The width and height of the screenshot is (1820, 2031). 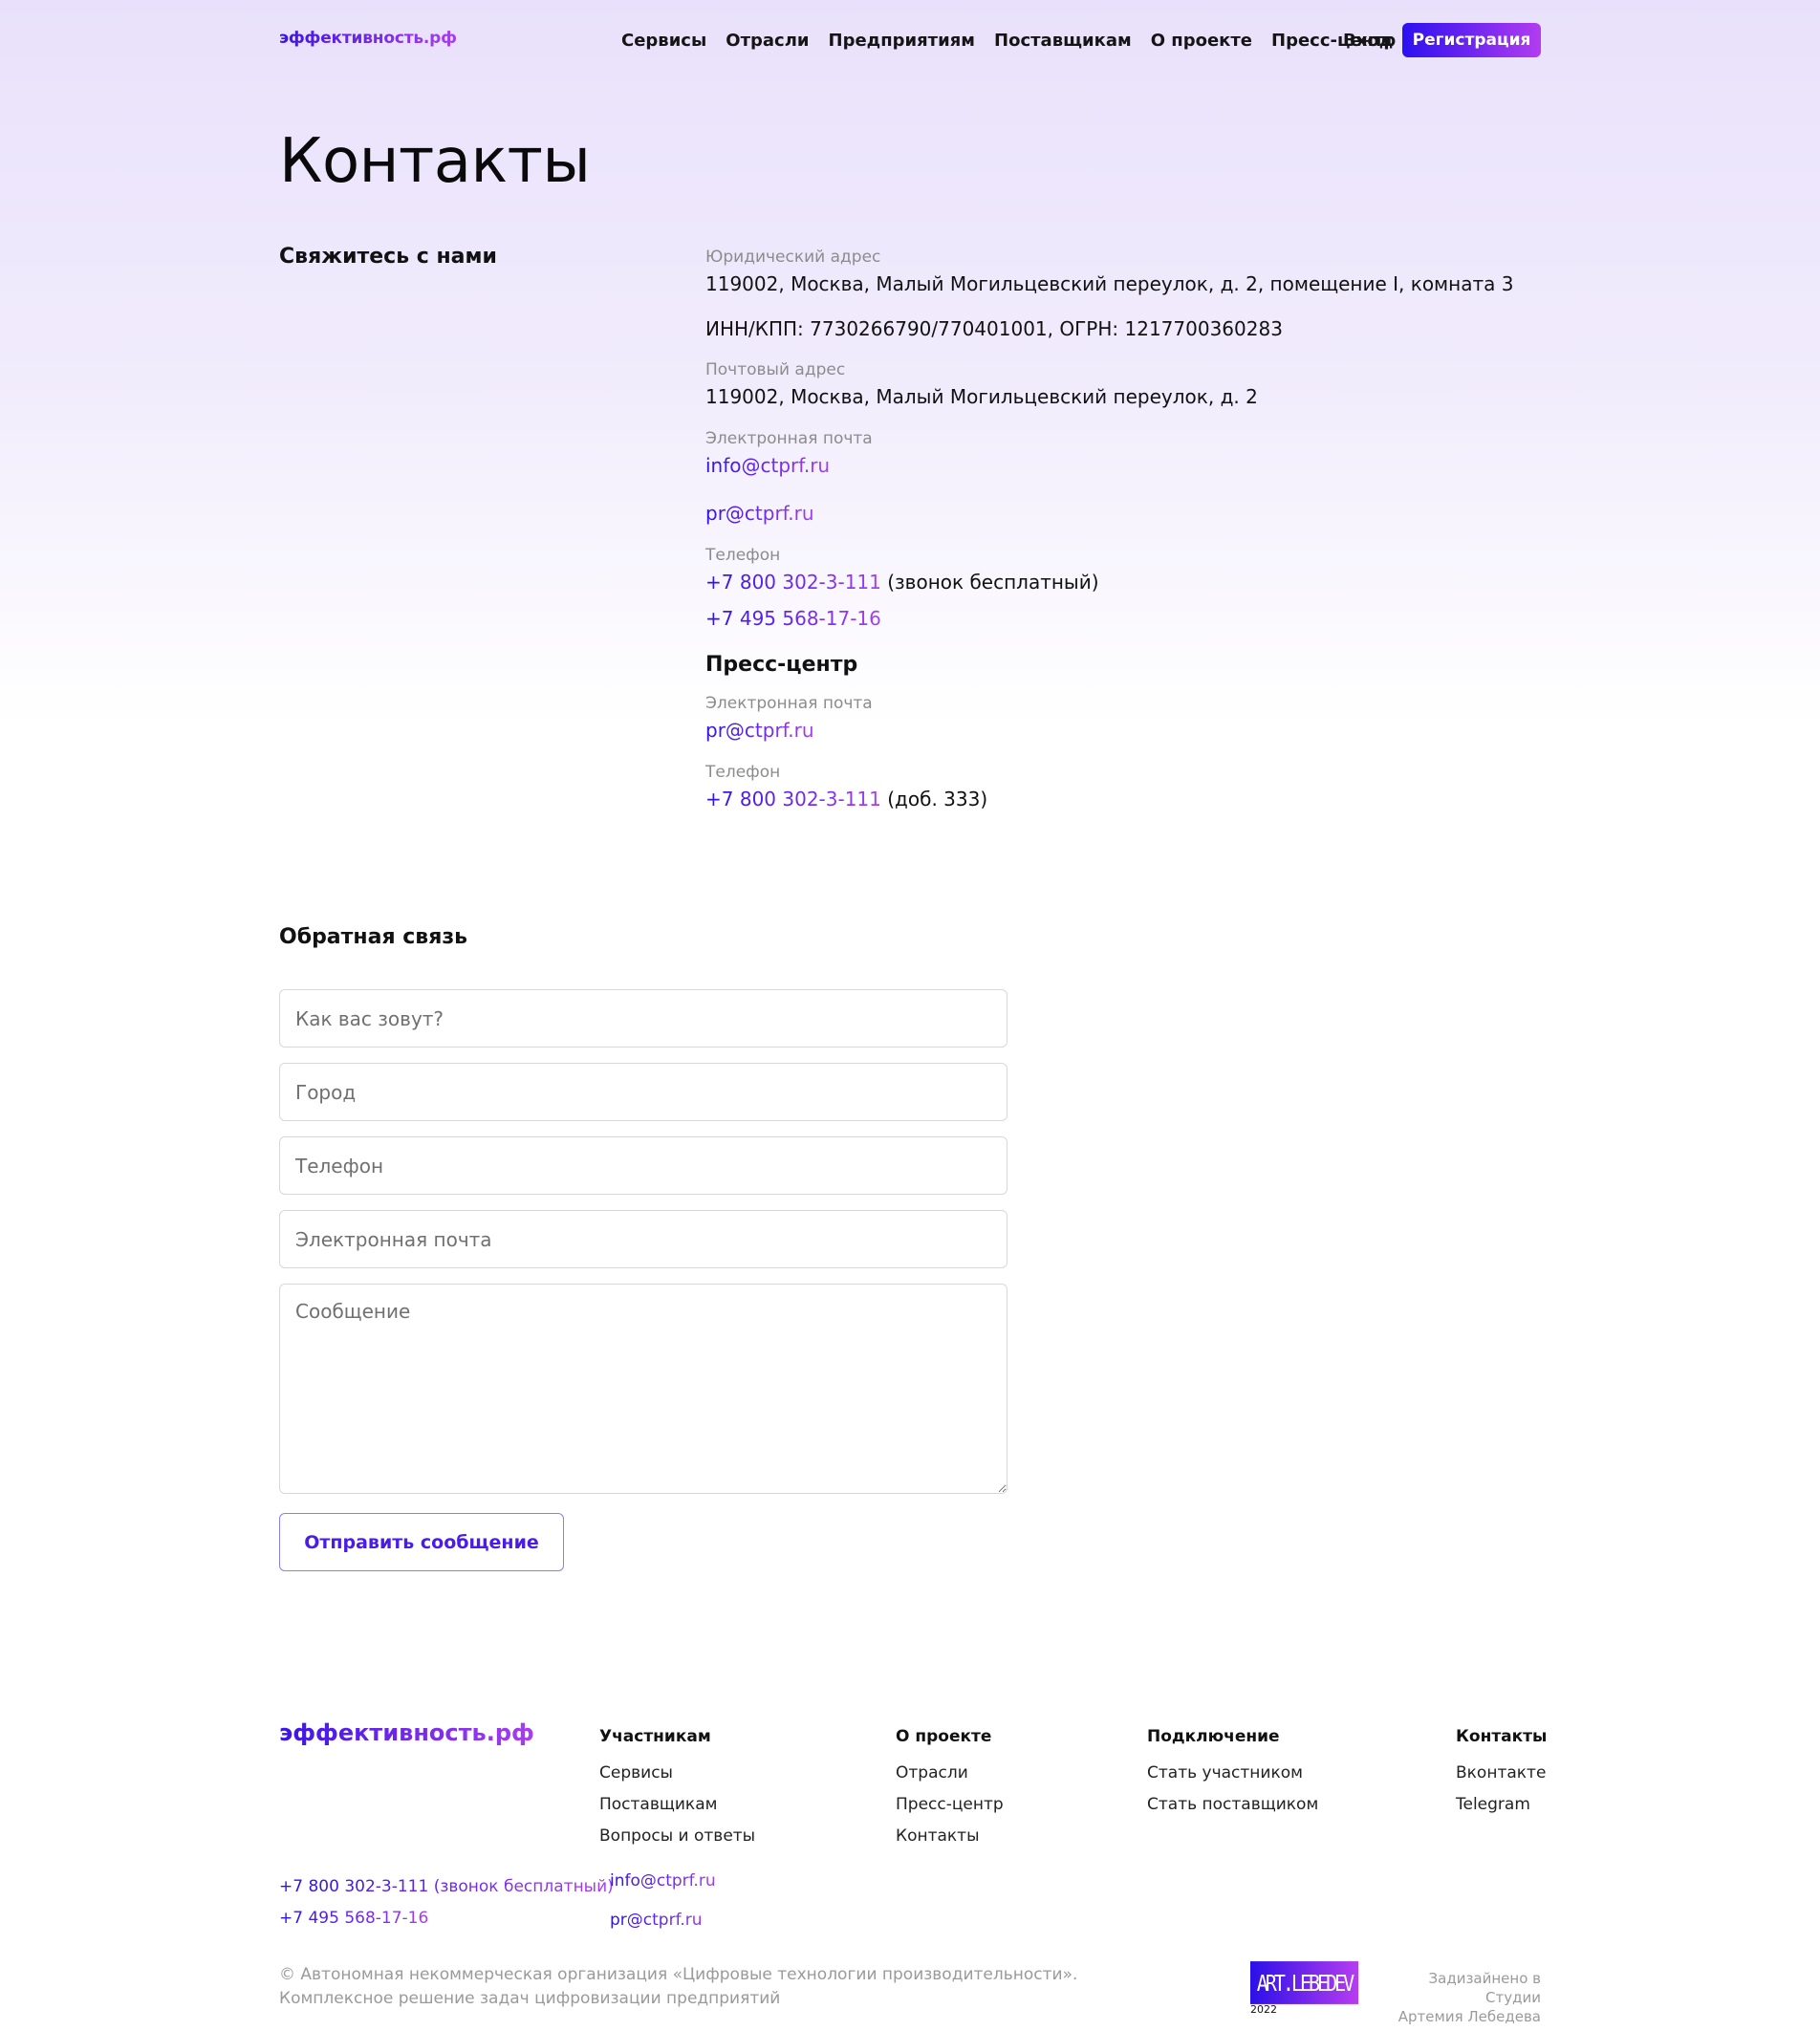 I want to click on email-label: Электронная почта, so click(x=789, y=438).